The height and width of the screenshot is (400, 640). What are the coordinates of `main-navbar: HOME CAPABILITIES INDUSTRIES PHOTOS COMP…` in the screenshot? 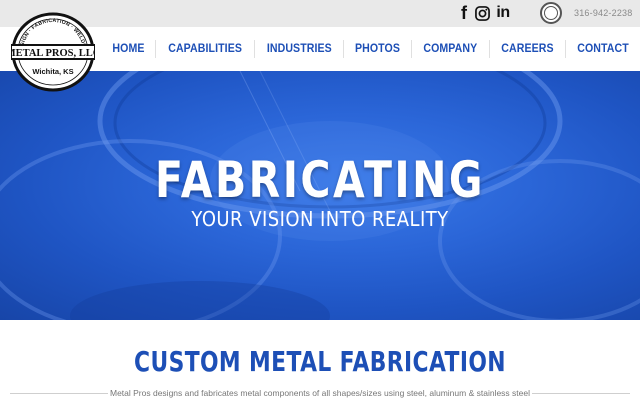 It's located at (320, 49).